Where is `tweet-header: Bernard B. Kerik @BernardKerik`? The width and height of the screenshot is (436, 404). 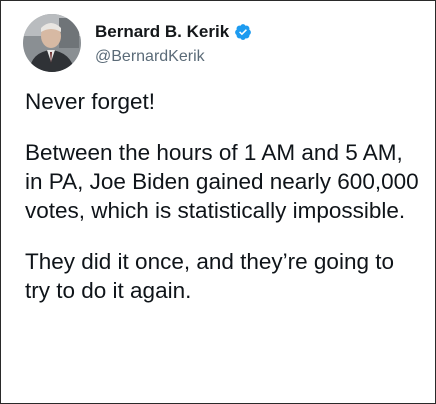
tweet-header: Bernard B. Kerik @BernardKerik is located at coordinates (137, 43).